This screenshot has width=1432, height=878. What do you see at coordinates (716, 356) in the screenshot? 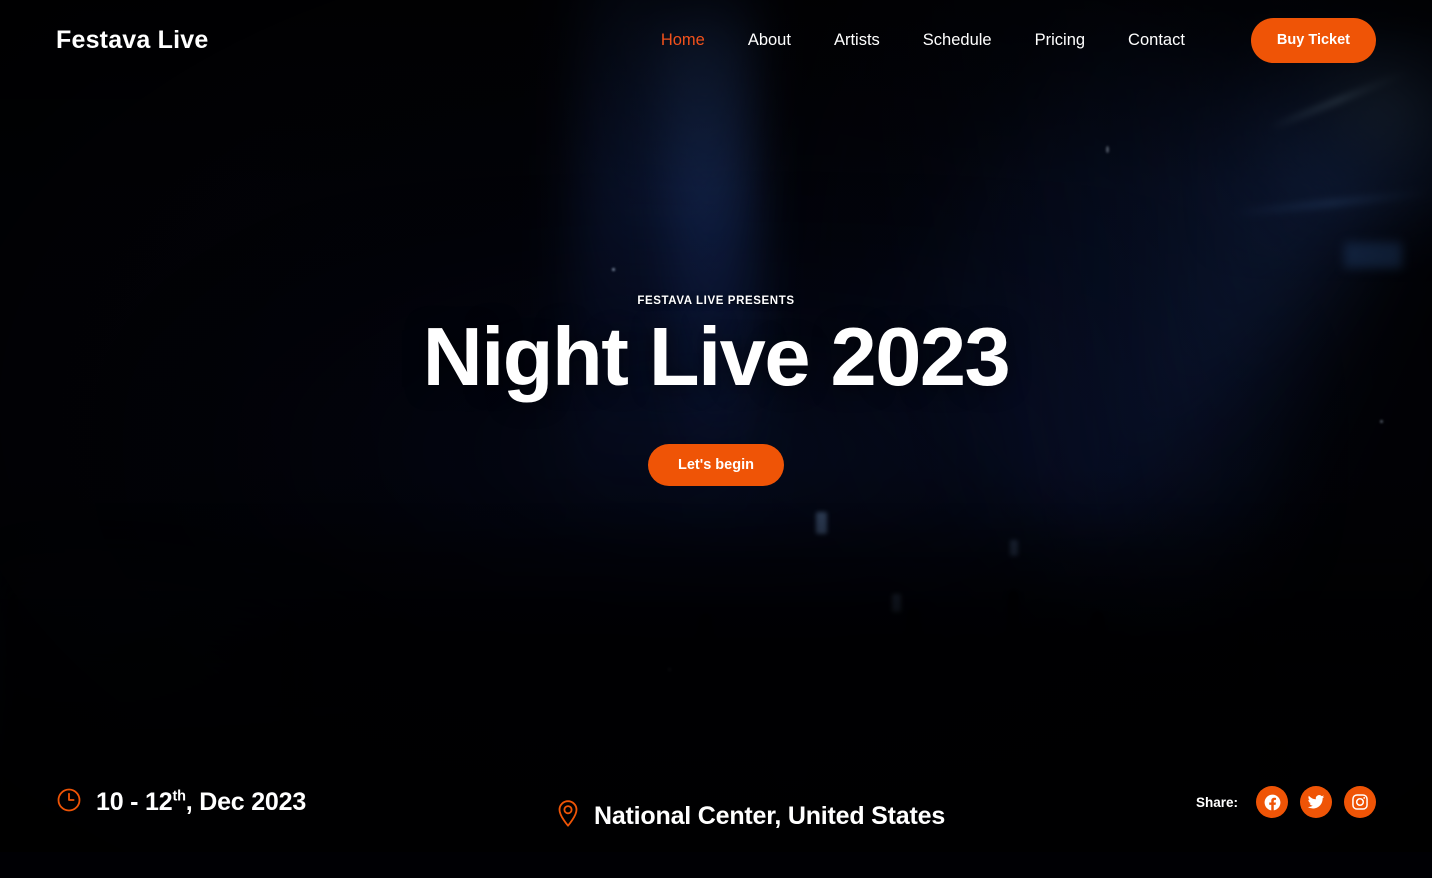
I see `hero-title: Night Live 2023` at bounding box center [716, 356].